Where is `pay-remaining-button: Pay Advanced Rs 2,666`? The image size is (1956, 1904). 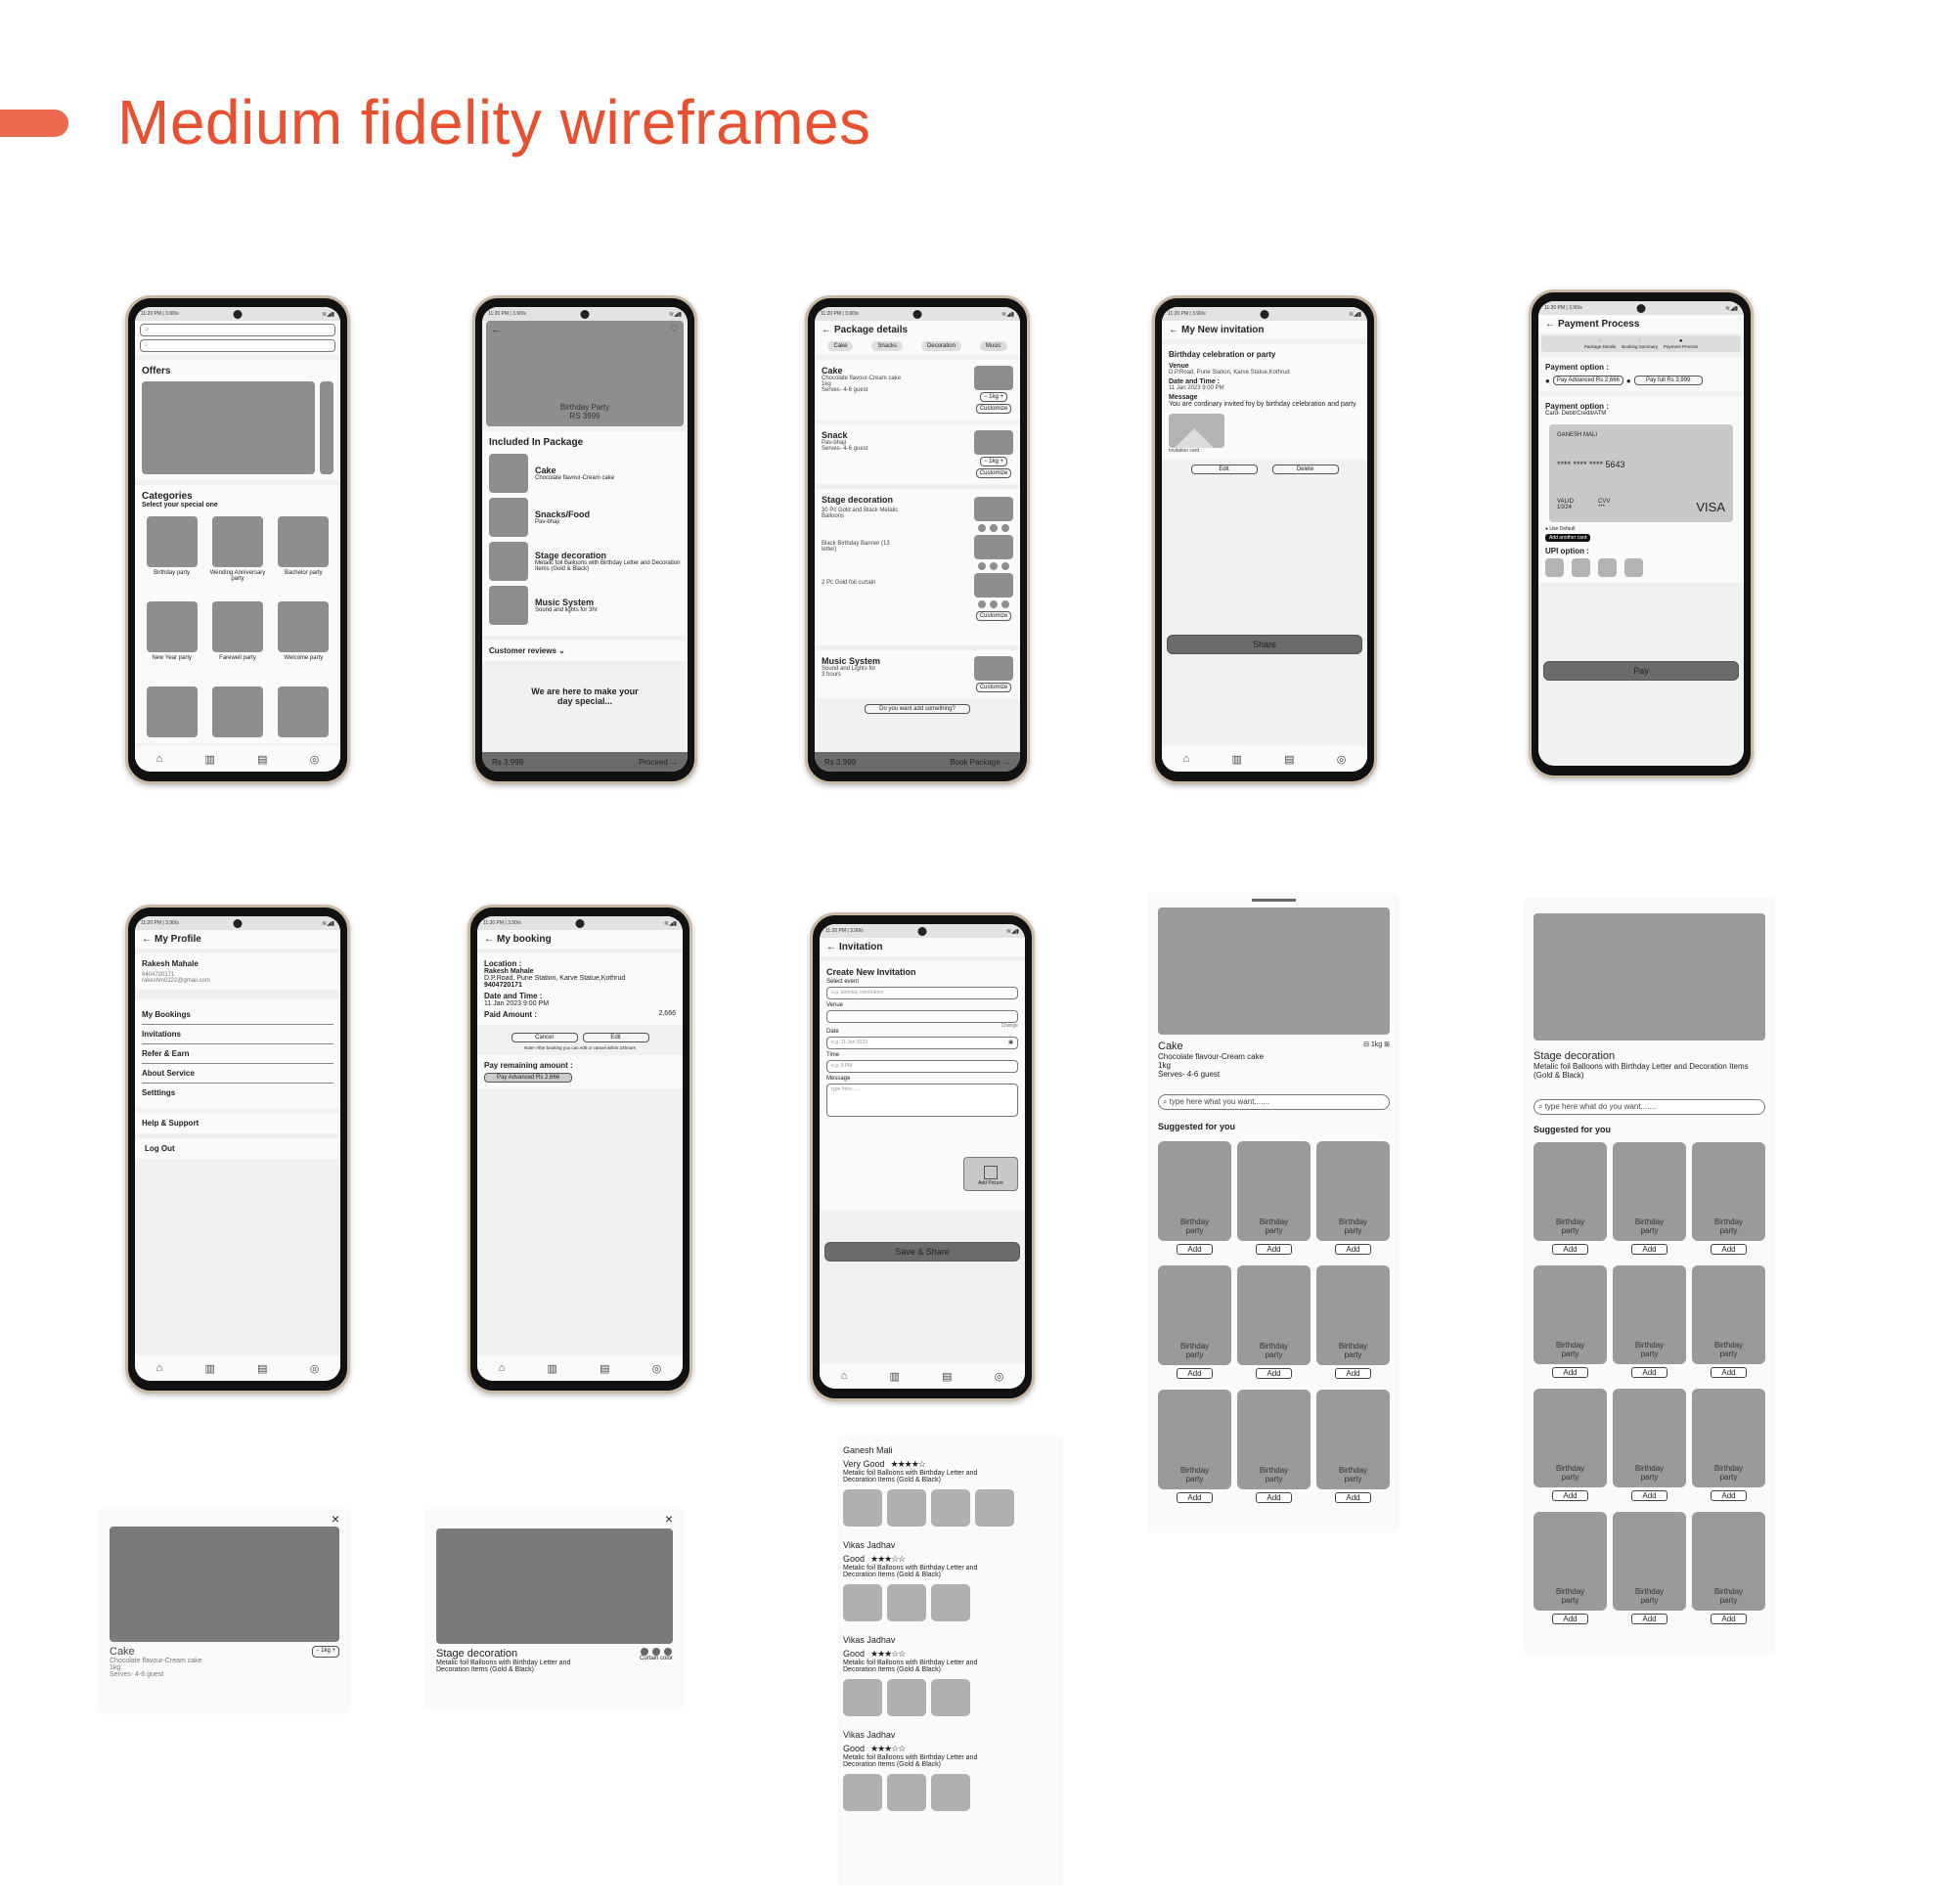
pay-remaining-button: Pay Advanced Rs 2,666 is located at coordinates (528, 1078).